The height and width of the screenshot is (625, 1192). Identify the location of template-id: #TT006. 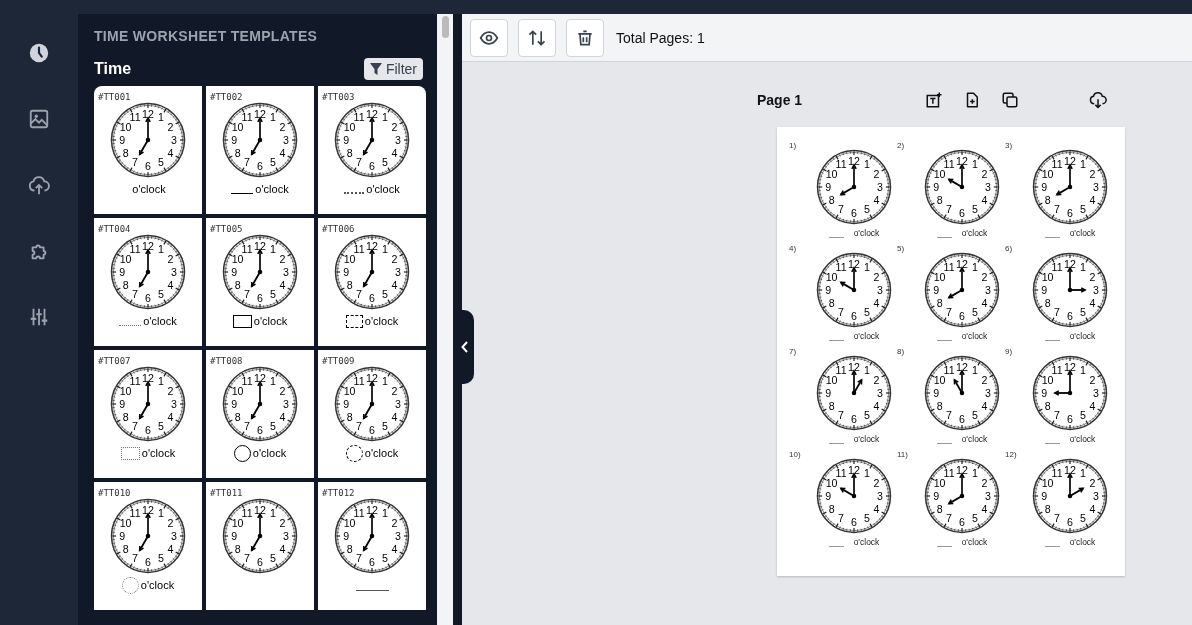
(338, 229).